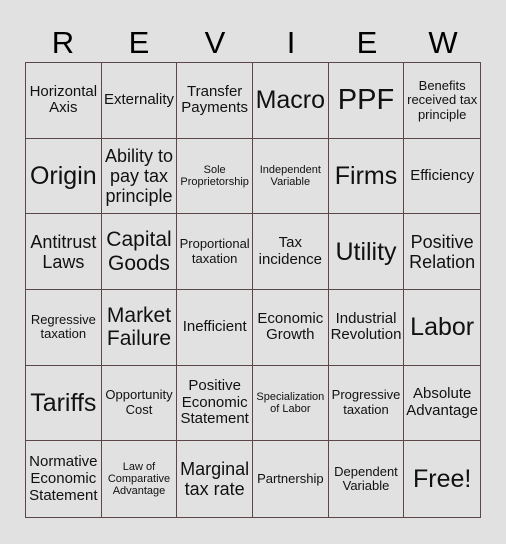  What do you see at coordinates (290, 403) in the screenshot?
I see `bingo-cell: Specialization of Labor` at bounding box center [290, 403].